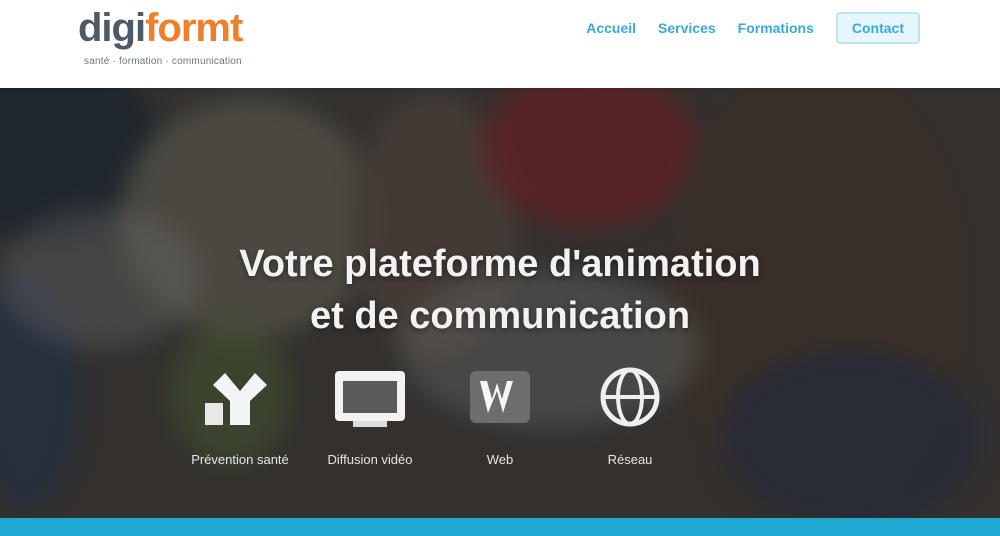  I want to click on hero-feature-1: Prévention santé, so click(240, 418).